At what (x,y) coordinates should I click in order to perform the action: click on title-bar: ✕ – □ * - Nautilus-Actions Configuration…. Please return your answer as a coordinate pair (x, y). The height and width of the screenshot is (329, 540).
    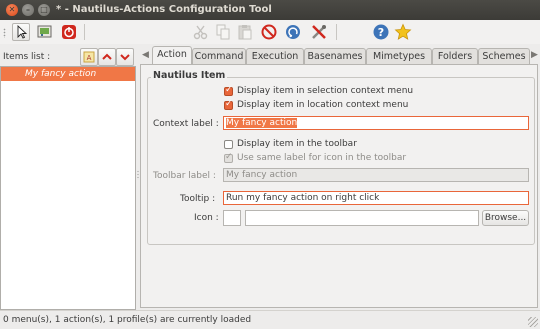
    Looking at the image, I should click on (270, 10).